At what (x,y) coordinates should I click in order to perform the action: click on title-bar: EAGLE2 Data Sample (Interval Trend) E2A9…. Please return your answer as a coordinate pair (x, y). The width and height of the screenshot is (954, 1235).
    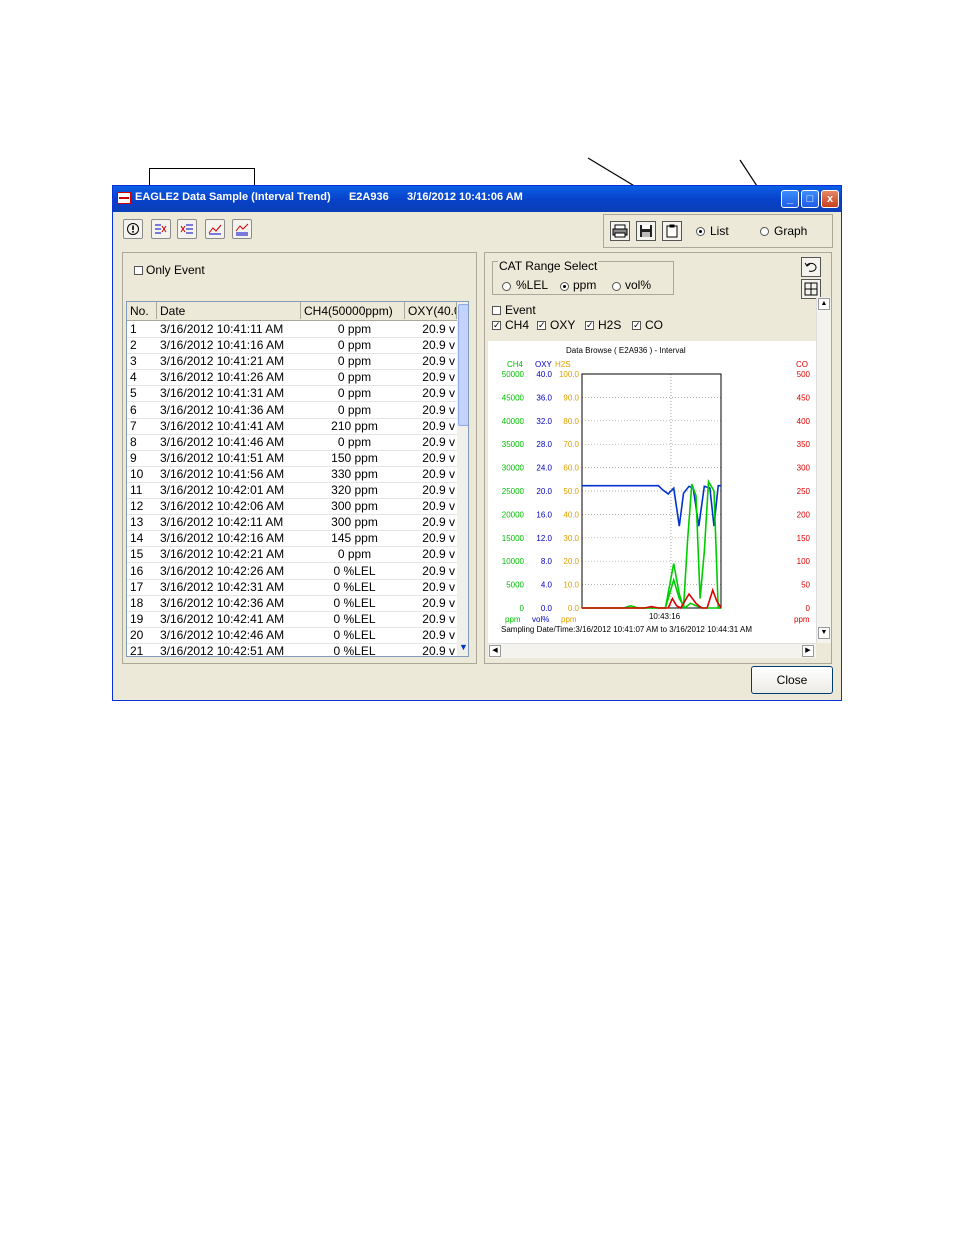
    Looking at the image, I should click on (477, 199).